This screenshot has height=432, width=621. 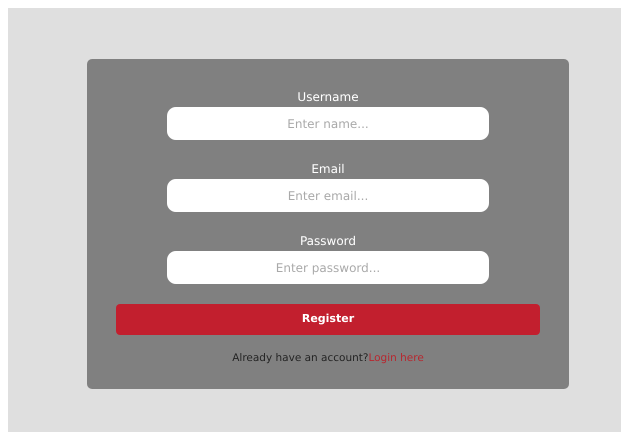 I want to click on field-label: Password, so click(x=328, y=241).